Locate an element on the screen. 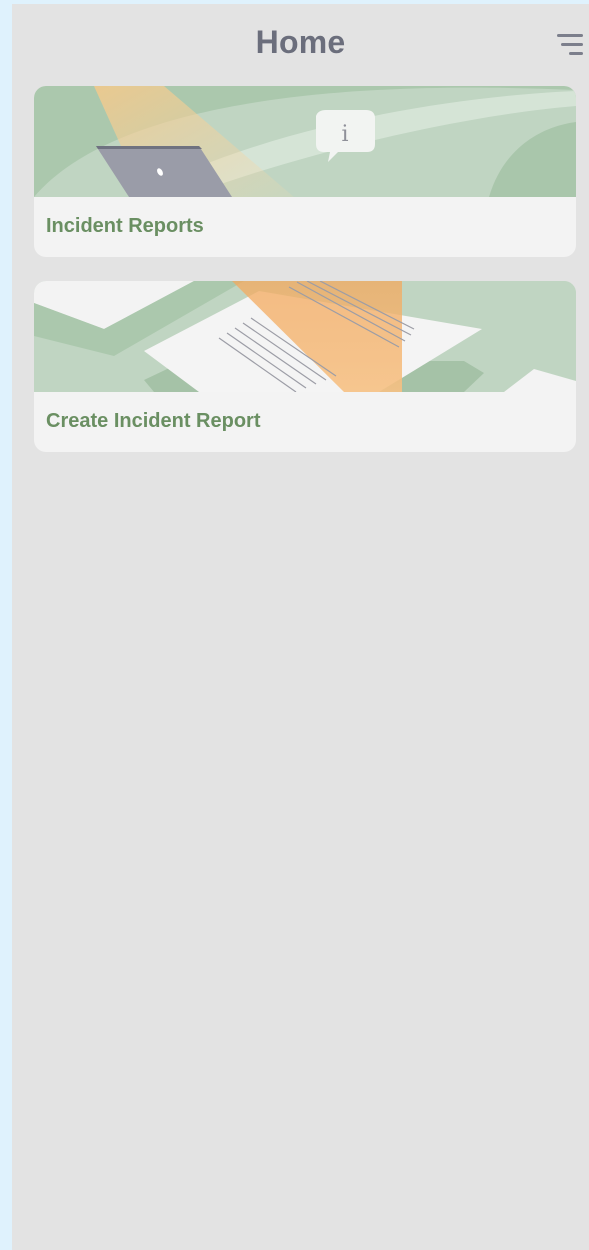 The height and width of the screenshot is (1250, 589). incident-reports-card: i Incident Reports is located at coordinates (305, 171).